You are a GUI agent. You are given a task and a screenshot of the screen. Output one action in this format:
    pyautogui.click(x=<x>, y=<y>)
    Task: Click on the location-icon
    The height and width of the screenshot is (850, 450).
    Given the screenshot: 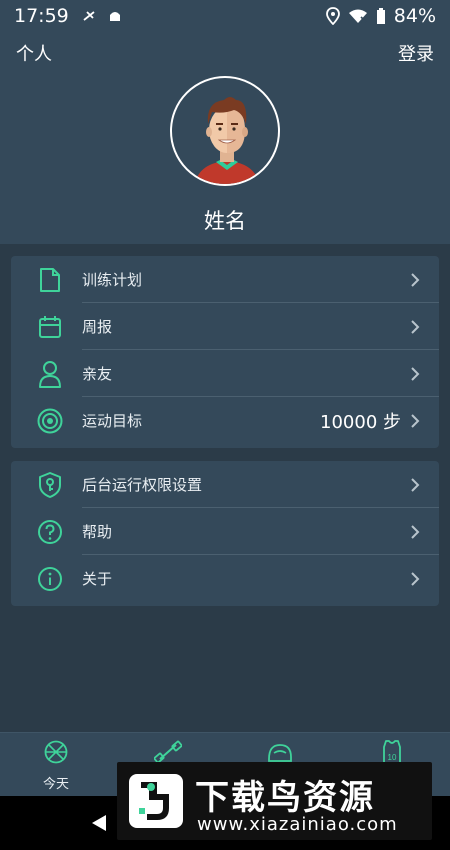 What is the action you would take?
    pyautogui.click(x=332, y=16)
    